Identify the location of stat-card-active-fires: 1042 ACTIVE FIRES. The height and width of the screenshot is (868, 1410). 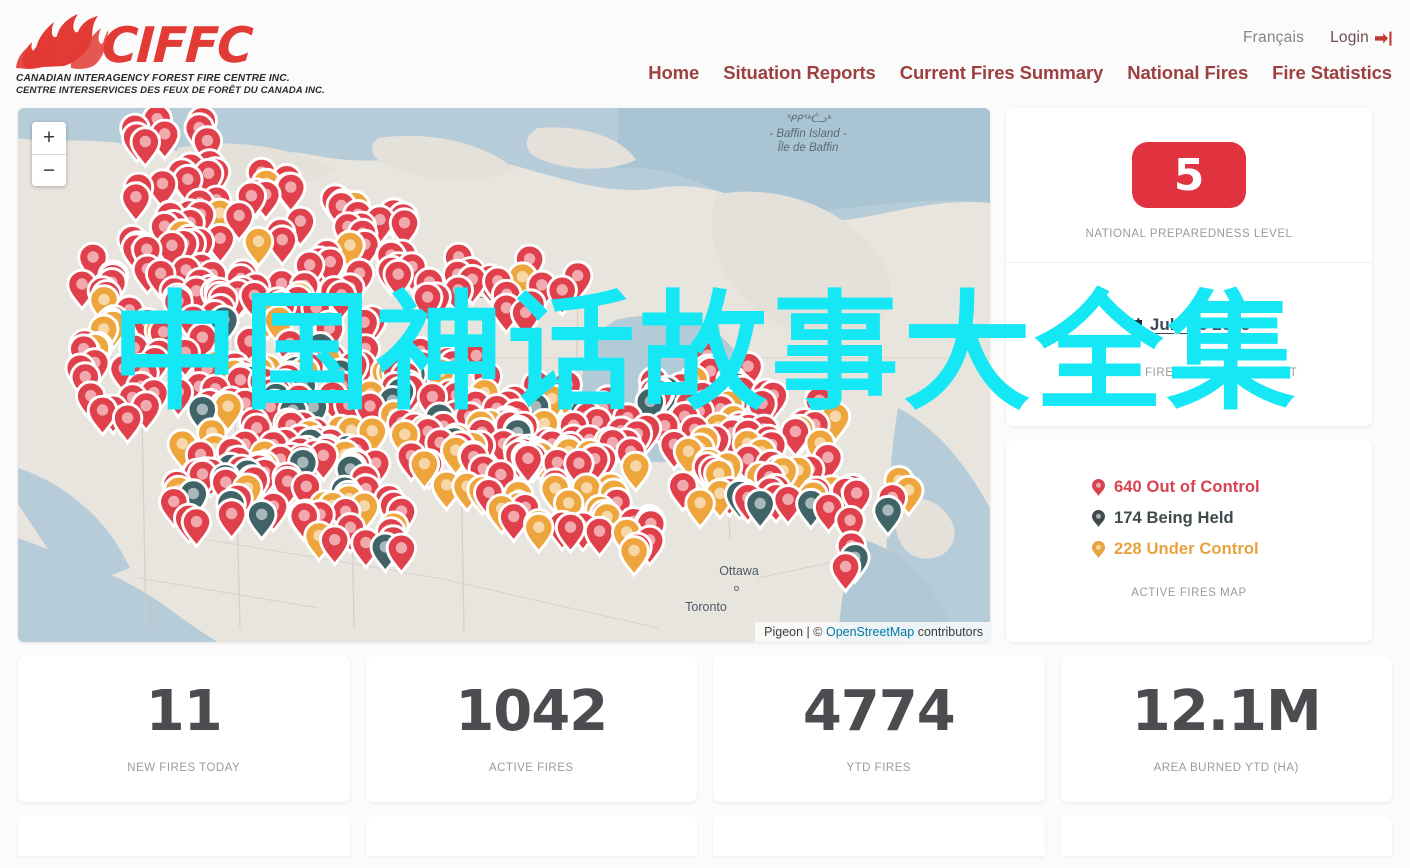
(531, 729).